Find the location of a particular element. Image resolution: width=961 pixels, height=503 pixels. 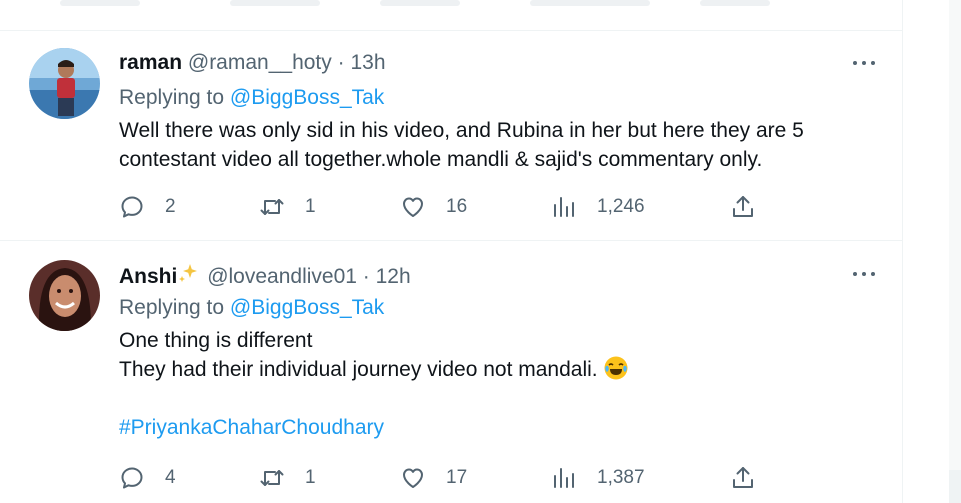

hashtag-link: #PriyankaChaharChoudhary is located at coordinates (374, 427).